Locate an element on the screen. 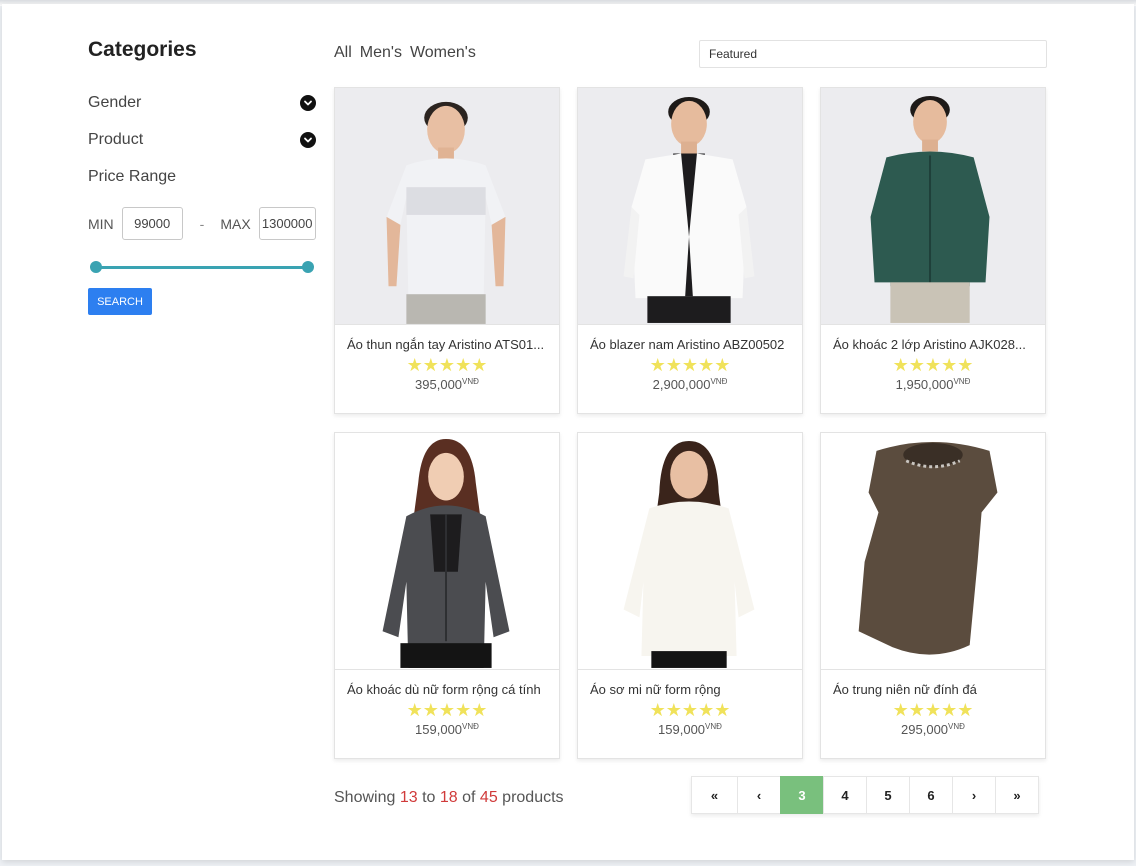 The height and width of the screenshot is (866, 1136). slider-track is located at coordinates (202, 267).